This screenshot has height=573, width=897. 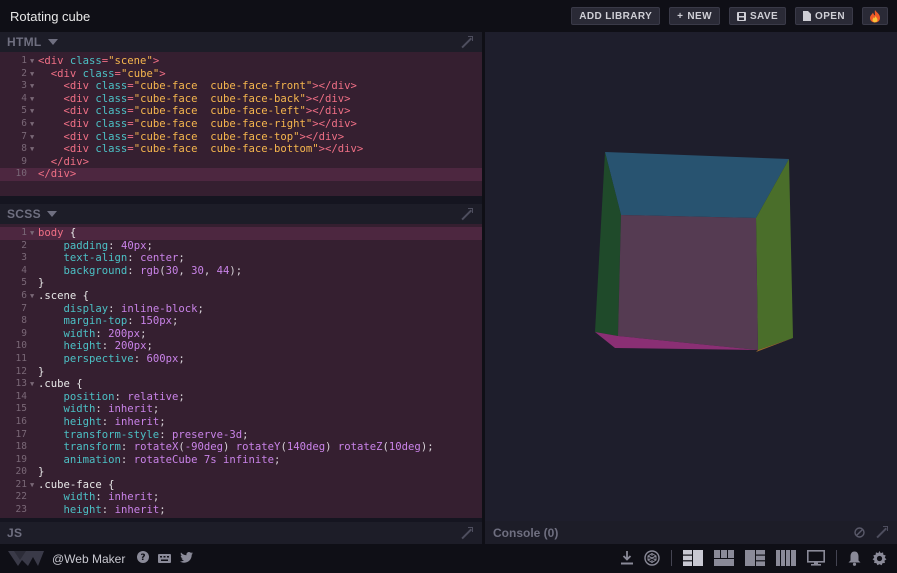 What do you see at coordinates (241, 397) in the screenshot?
I see `scss-code-line: 14 position: relative;` at bounding box center [241, 397].